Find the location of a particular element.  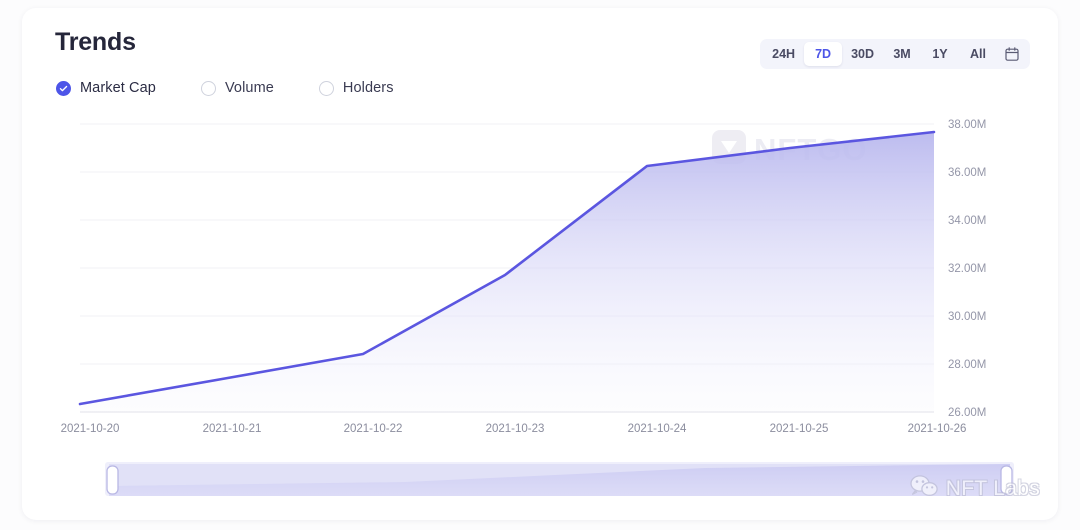

brush-handle-right is located at coordinates (1006, 480).